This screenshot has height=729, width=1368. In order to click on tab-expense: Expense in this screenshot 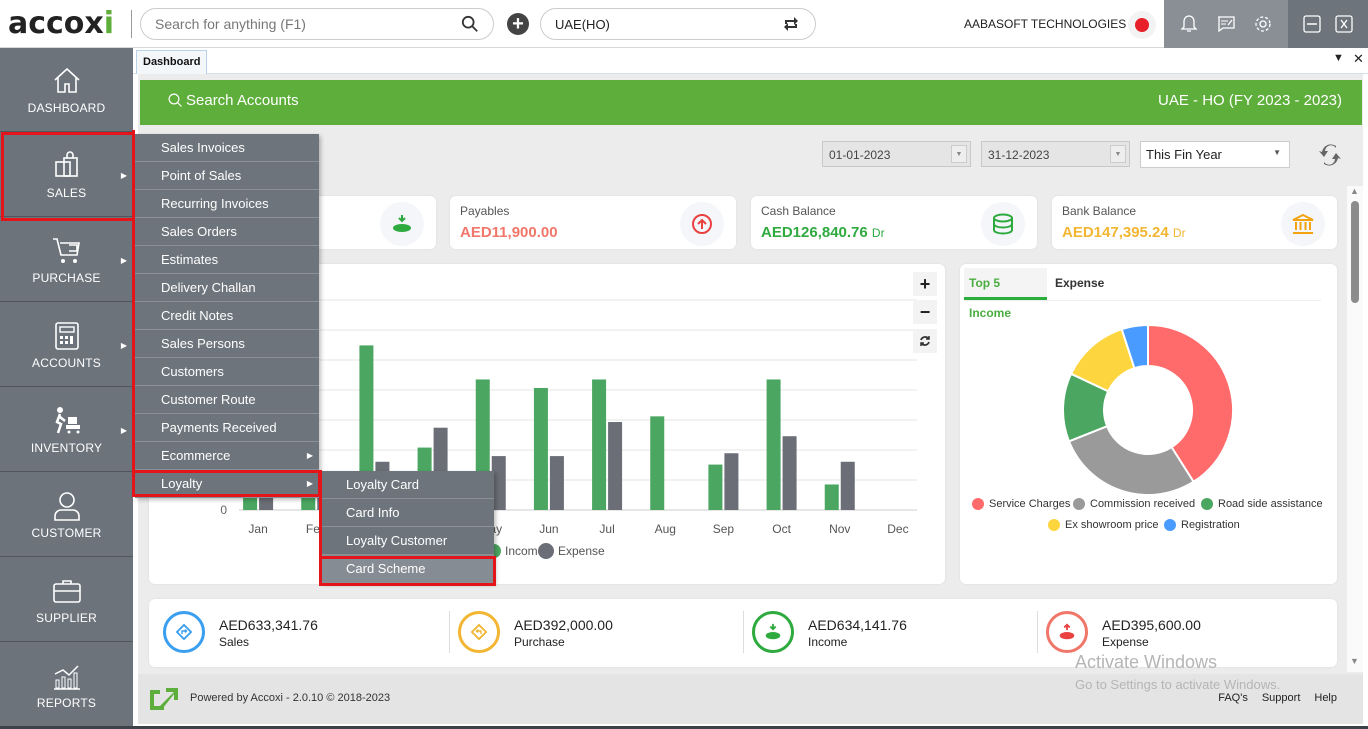, I will do `click(1079, 284)`.